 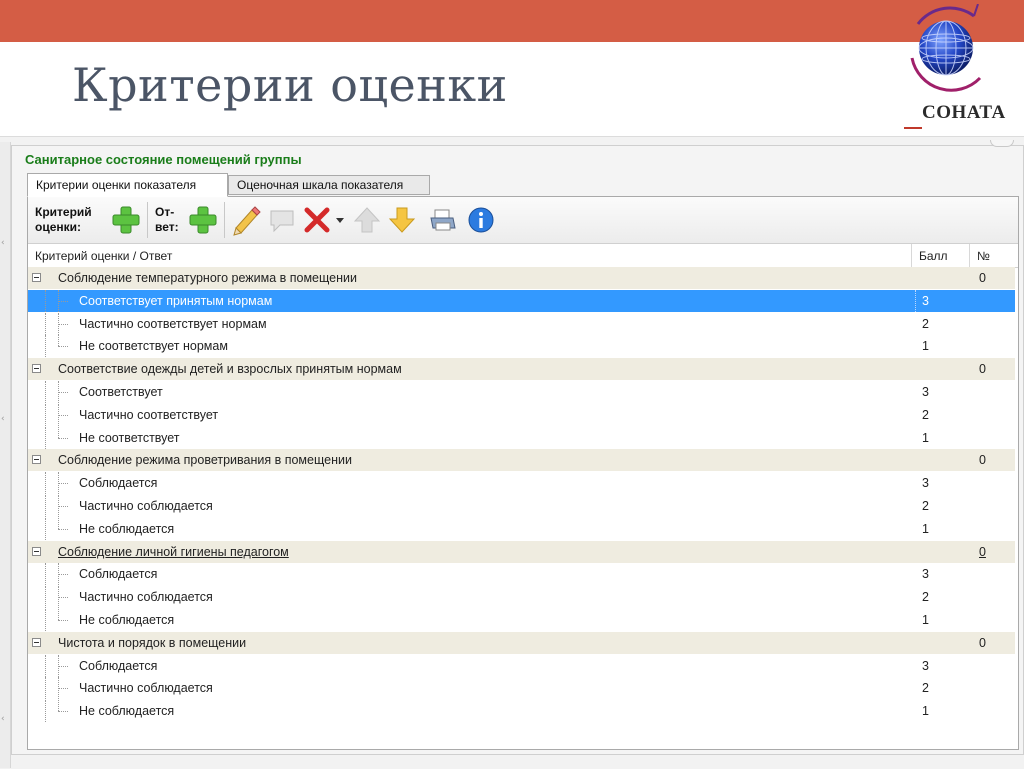 I want to click on selection-cell-border, so click(x=916, y=300).